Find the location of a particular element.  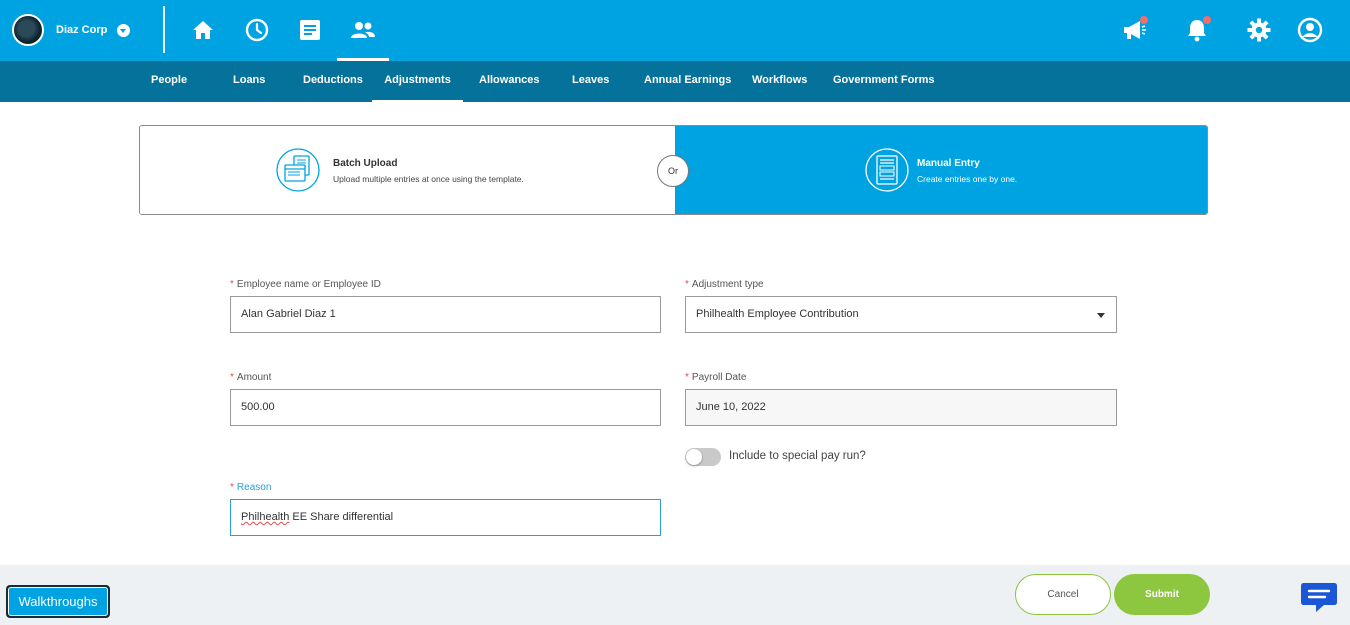

caret-down-icon is located at coordinates (1101, 315).